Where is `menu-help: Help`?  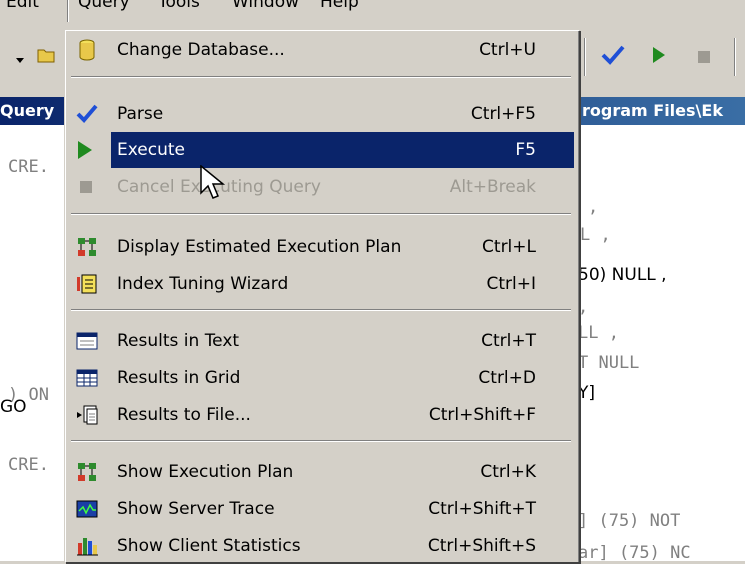 menu-help: Help is located at coordinates (339, 6).